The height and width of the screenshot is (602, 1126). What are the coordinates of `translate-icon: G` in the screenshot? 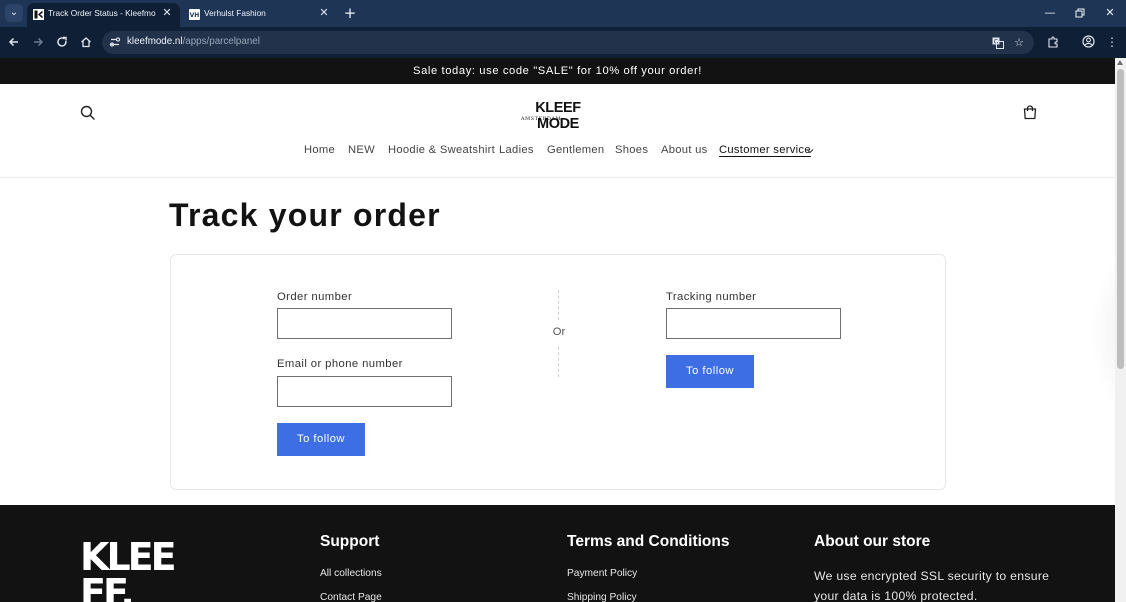 It's located at (998, 43).